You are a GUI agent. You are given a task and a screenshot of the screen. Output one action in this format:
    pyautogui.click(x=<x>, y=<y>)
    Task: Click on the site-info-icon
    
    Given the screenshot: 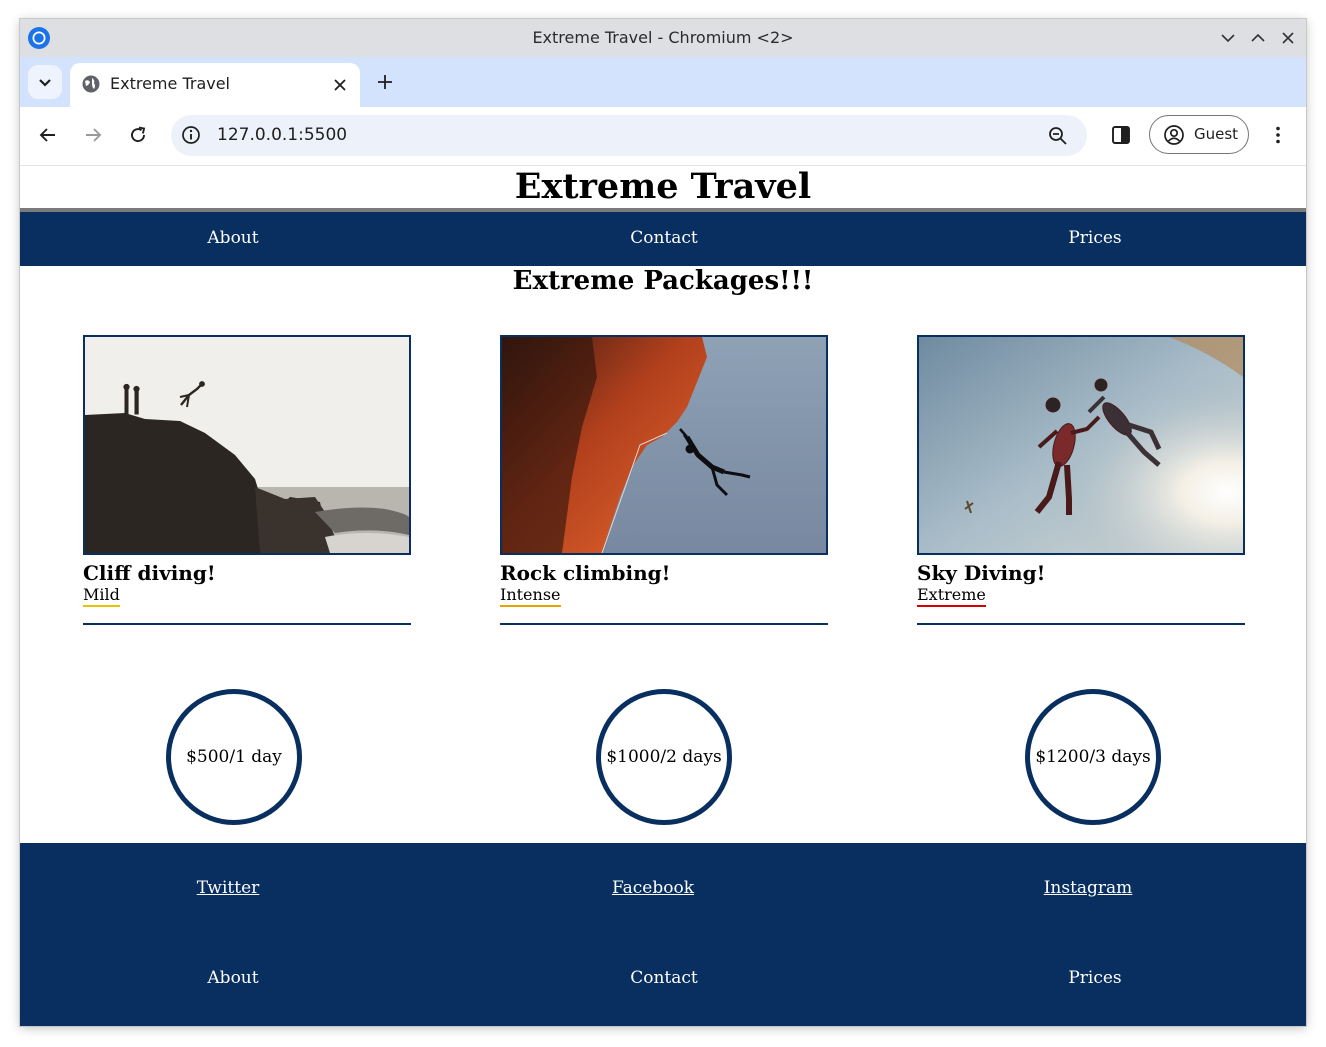 What is the action you would take?
    pyautogui.click(x=191, y=135)
    